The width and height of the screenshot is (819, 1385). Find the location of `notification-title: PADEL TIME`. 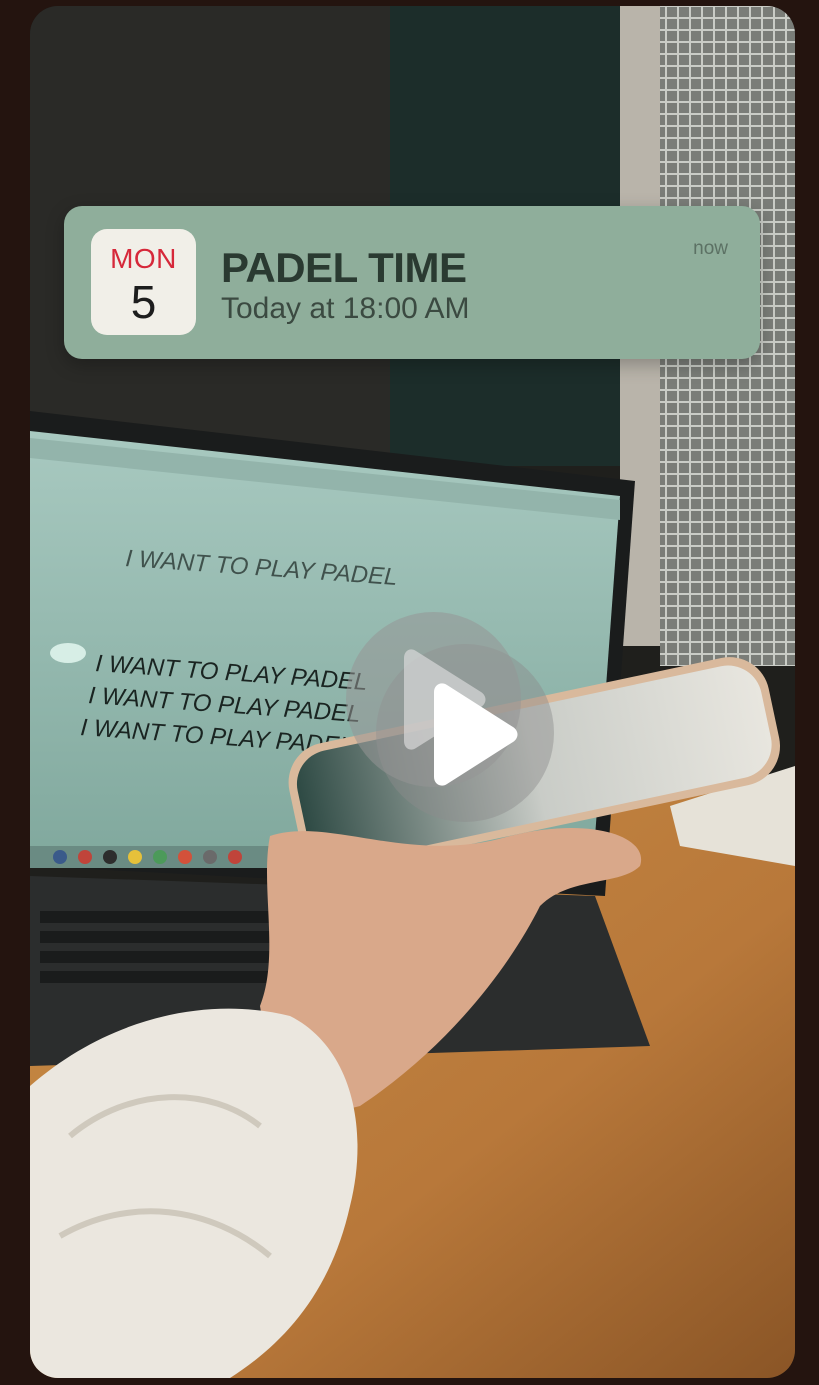

notification-title: PADEL TIME is located at coordinates (344, 267).